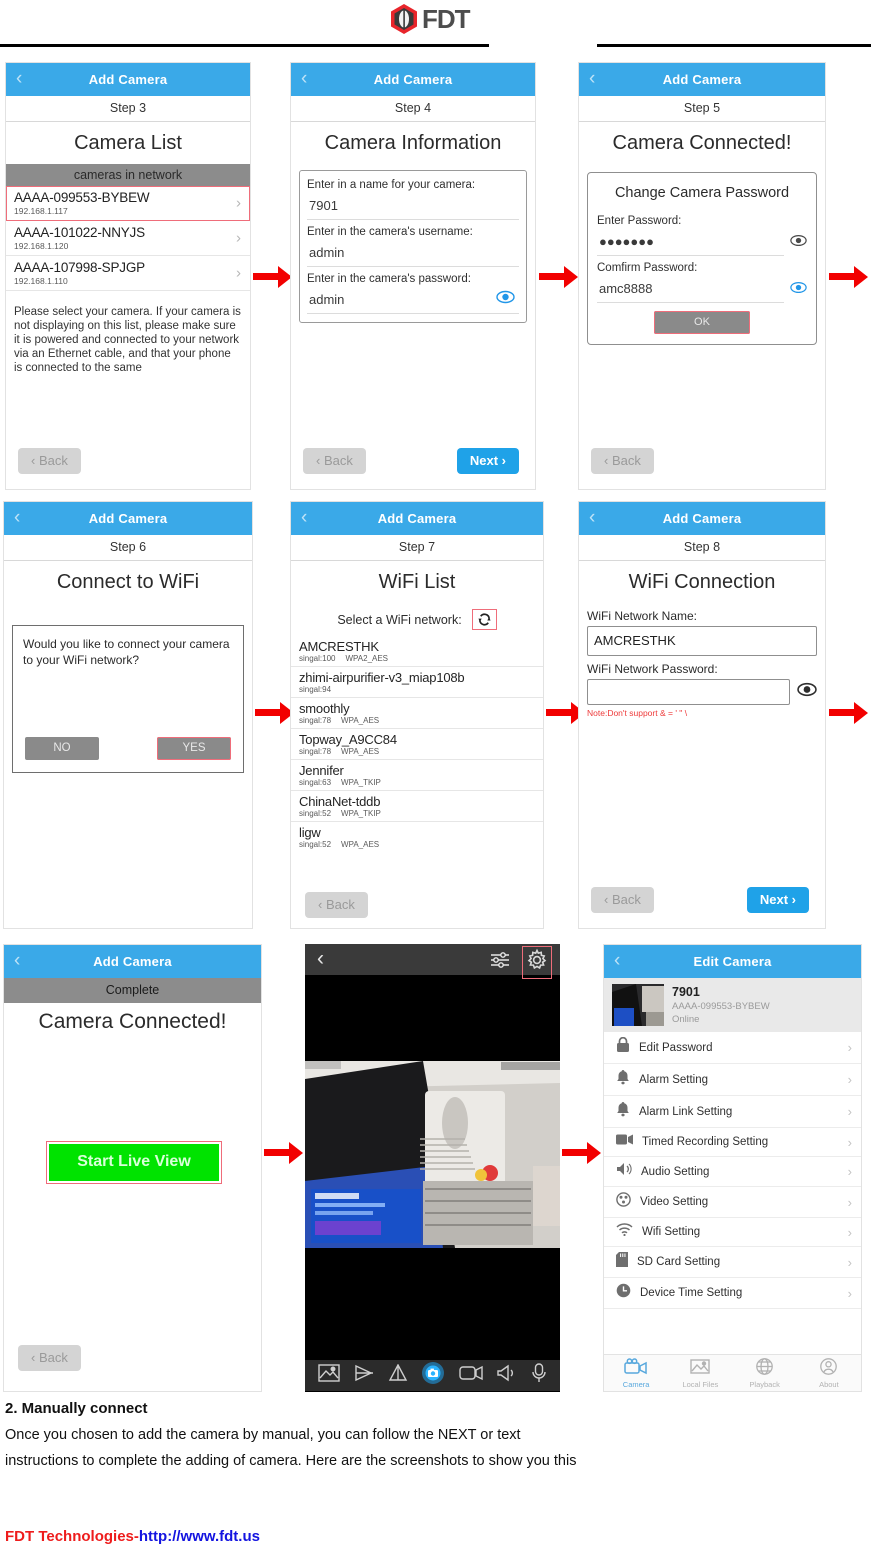 The image size is (871, 1563). Describe the element at coordinates (765, 1373) in the screenshot. I see `tab-playback: Playback` at that location.